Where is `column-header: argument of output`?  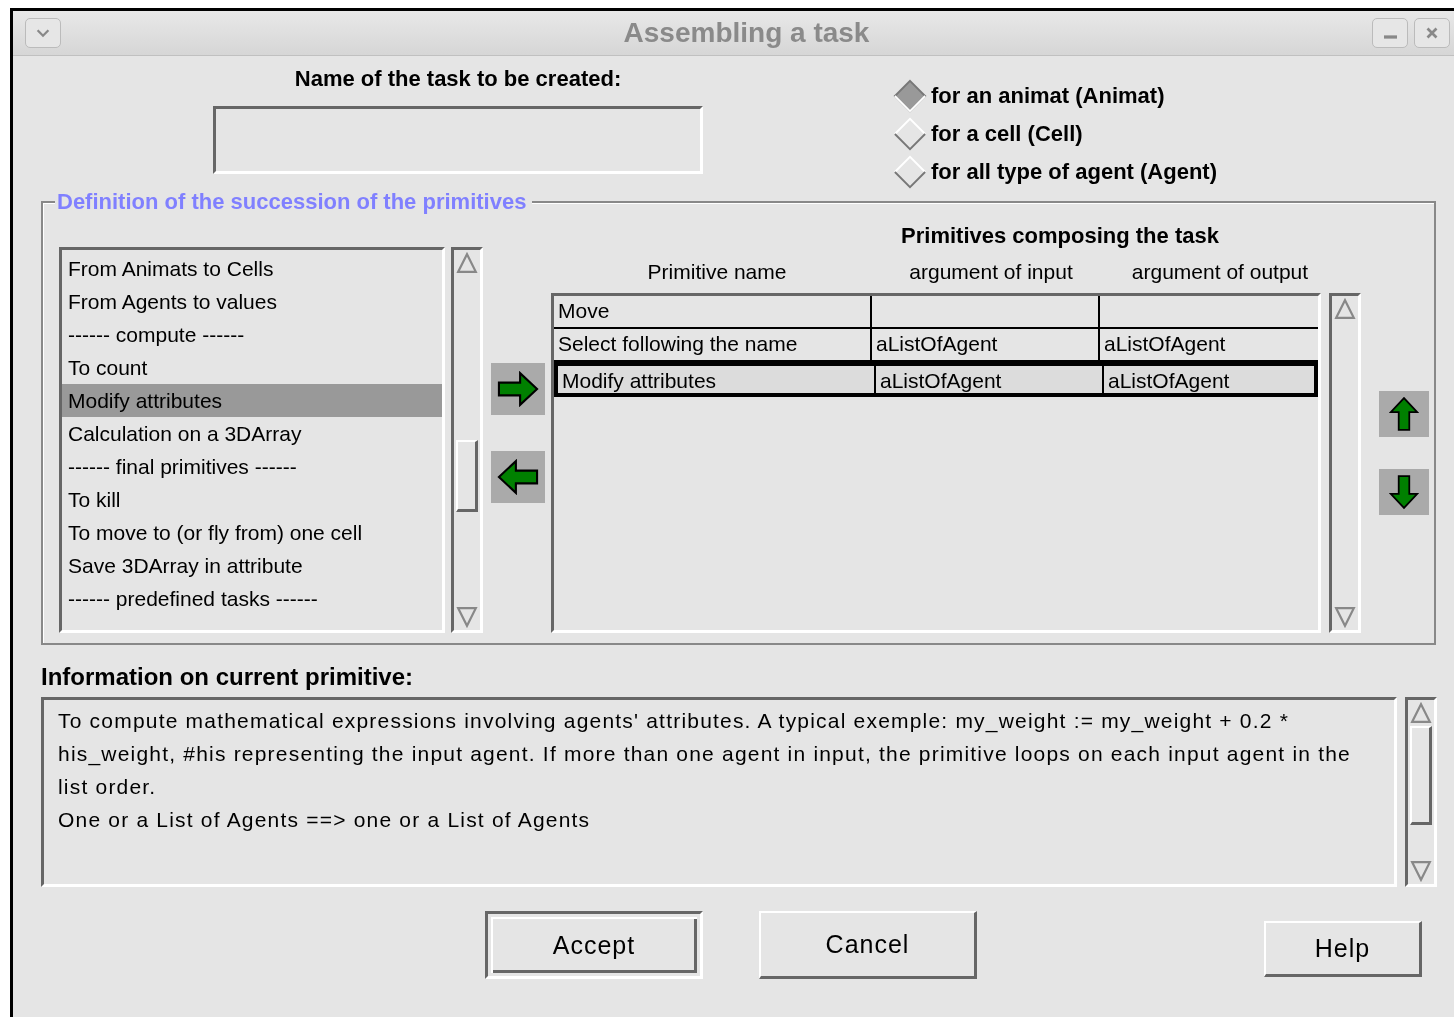 column-header: argument of output is located at coordinates (1220, 272).